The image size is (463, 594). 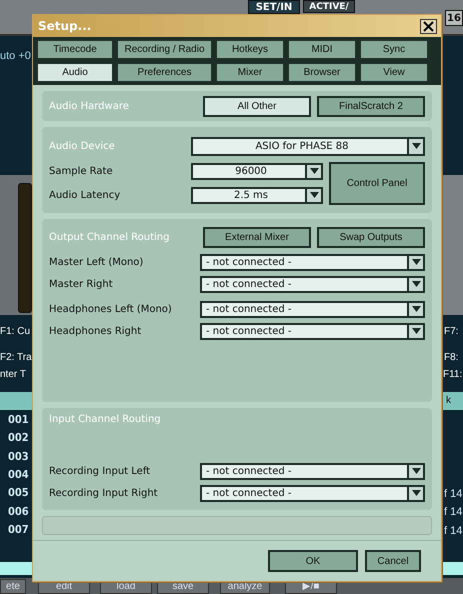 What do you see at coordinates (257, 195) in the screenshot?
I see `dropdown-field: 2.5 ms` at bounding box center [257, 195].